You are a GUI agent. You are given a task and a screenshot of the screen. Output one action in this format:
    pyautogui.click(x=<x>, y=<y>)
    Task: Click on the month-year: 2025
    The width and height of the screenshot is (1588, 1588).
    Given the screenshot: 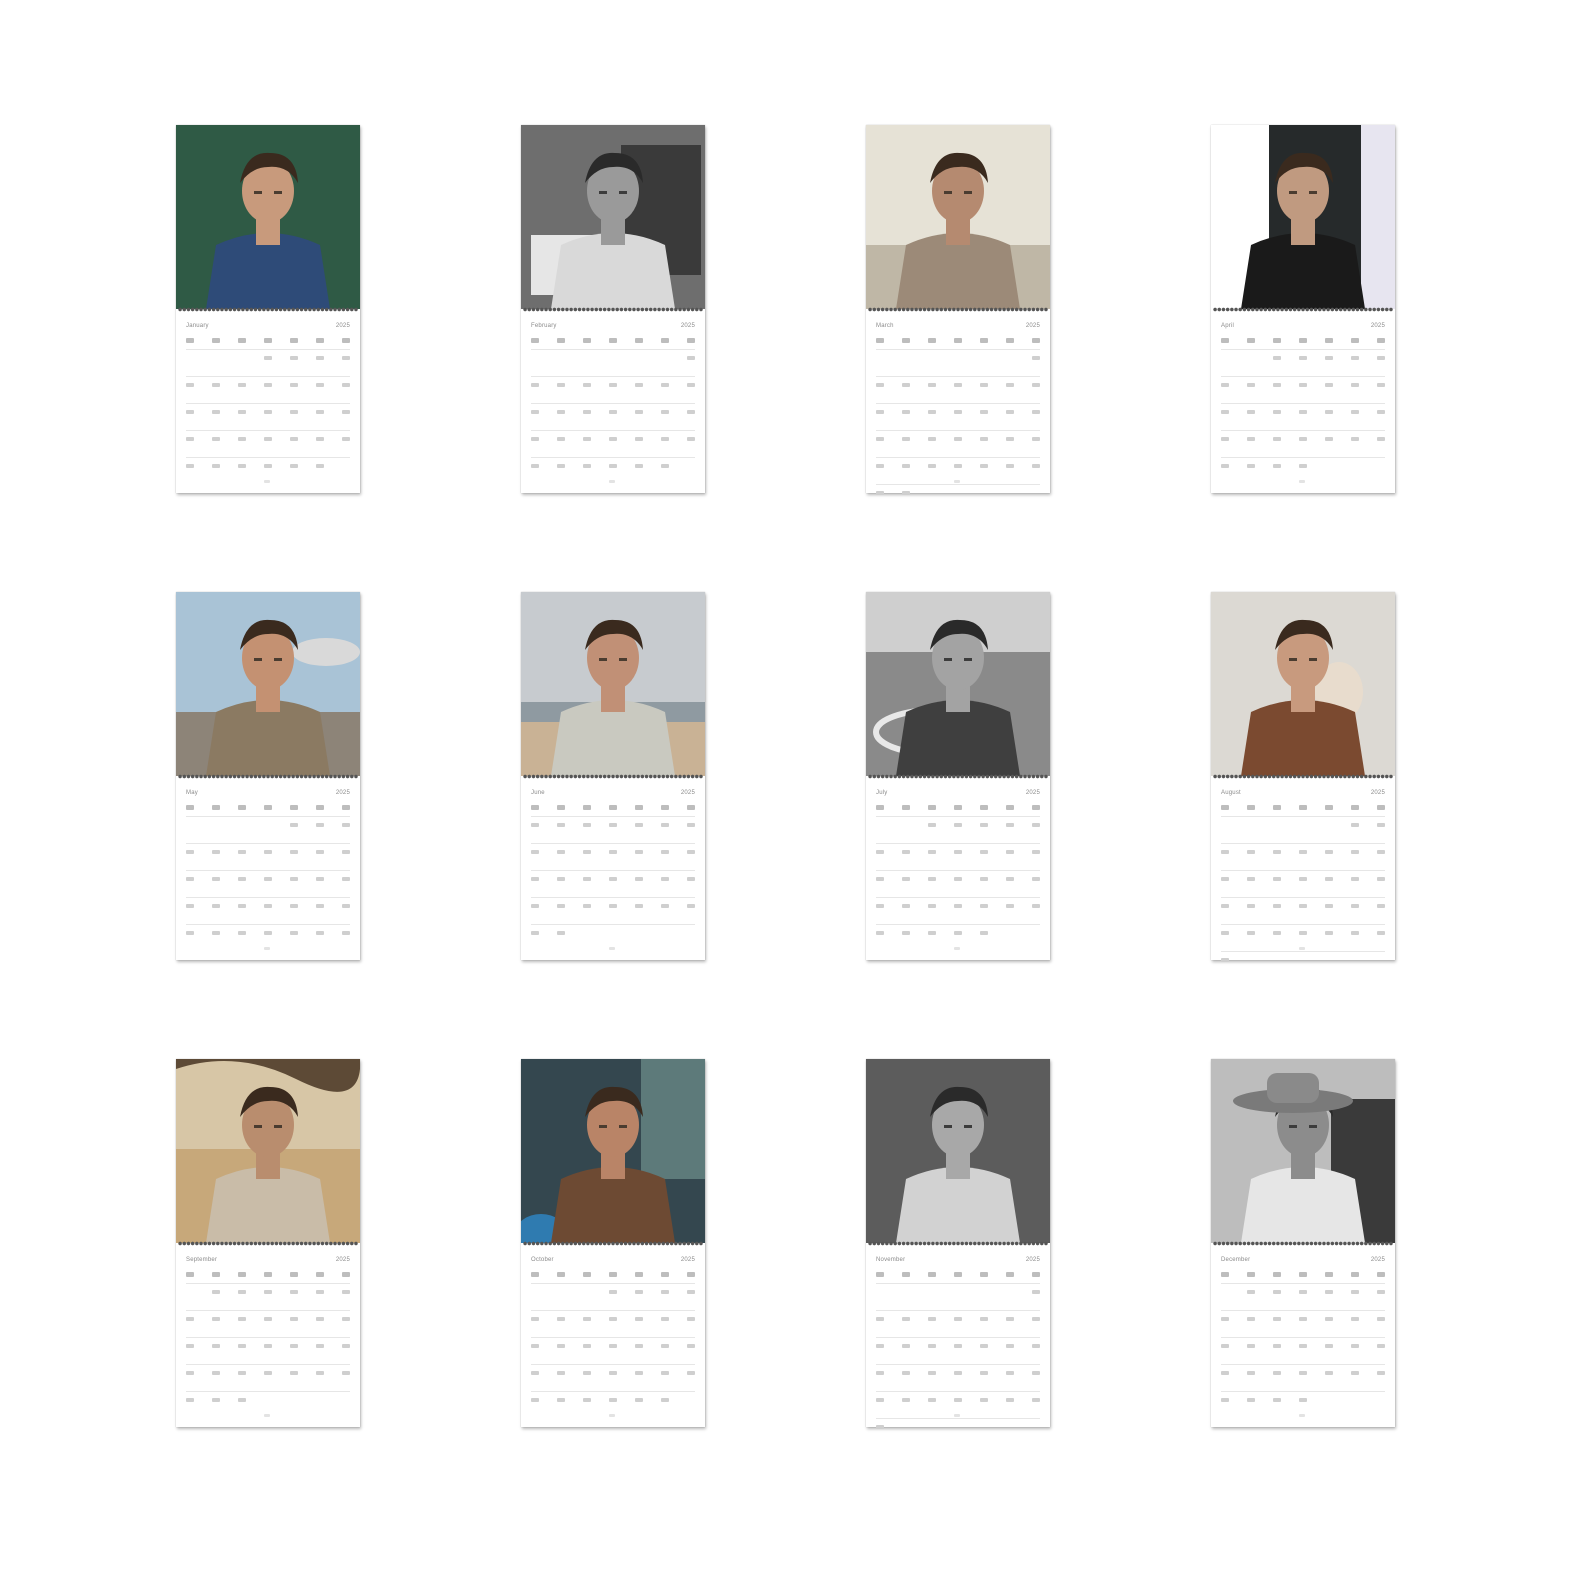 What is the action you would take?
    pyautogui.click(x=1032, y=793)
    